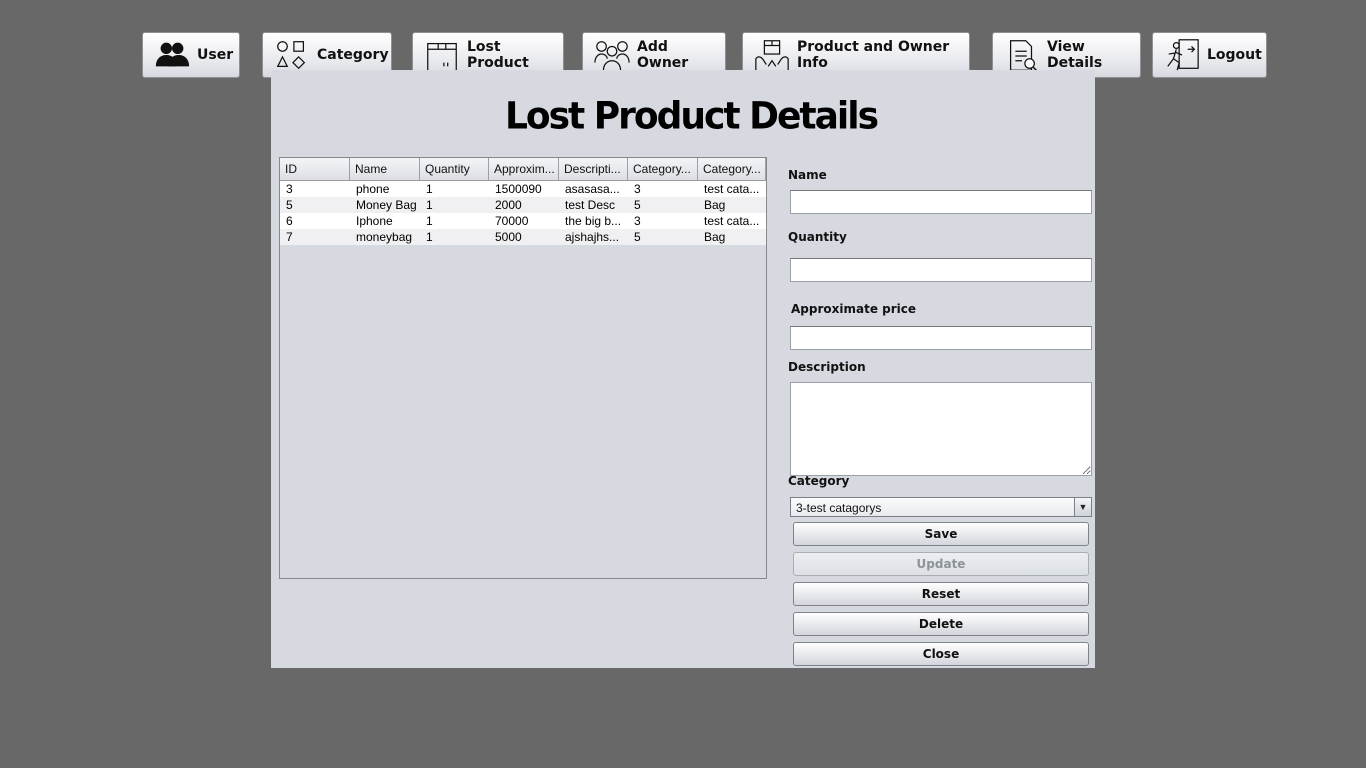 Image resolution: width=1366 pixels, height=768 pixels. What do you see at coordinates (508, 237) in the screenshot?
I see `table-cell: 5000` at bounding box center [508, 237].